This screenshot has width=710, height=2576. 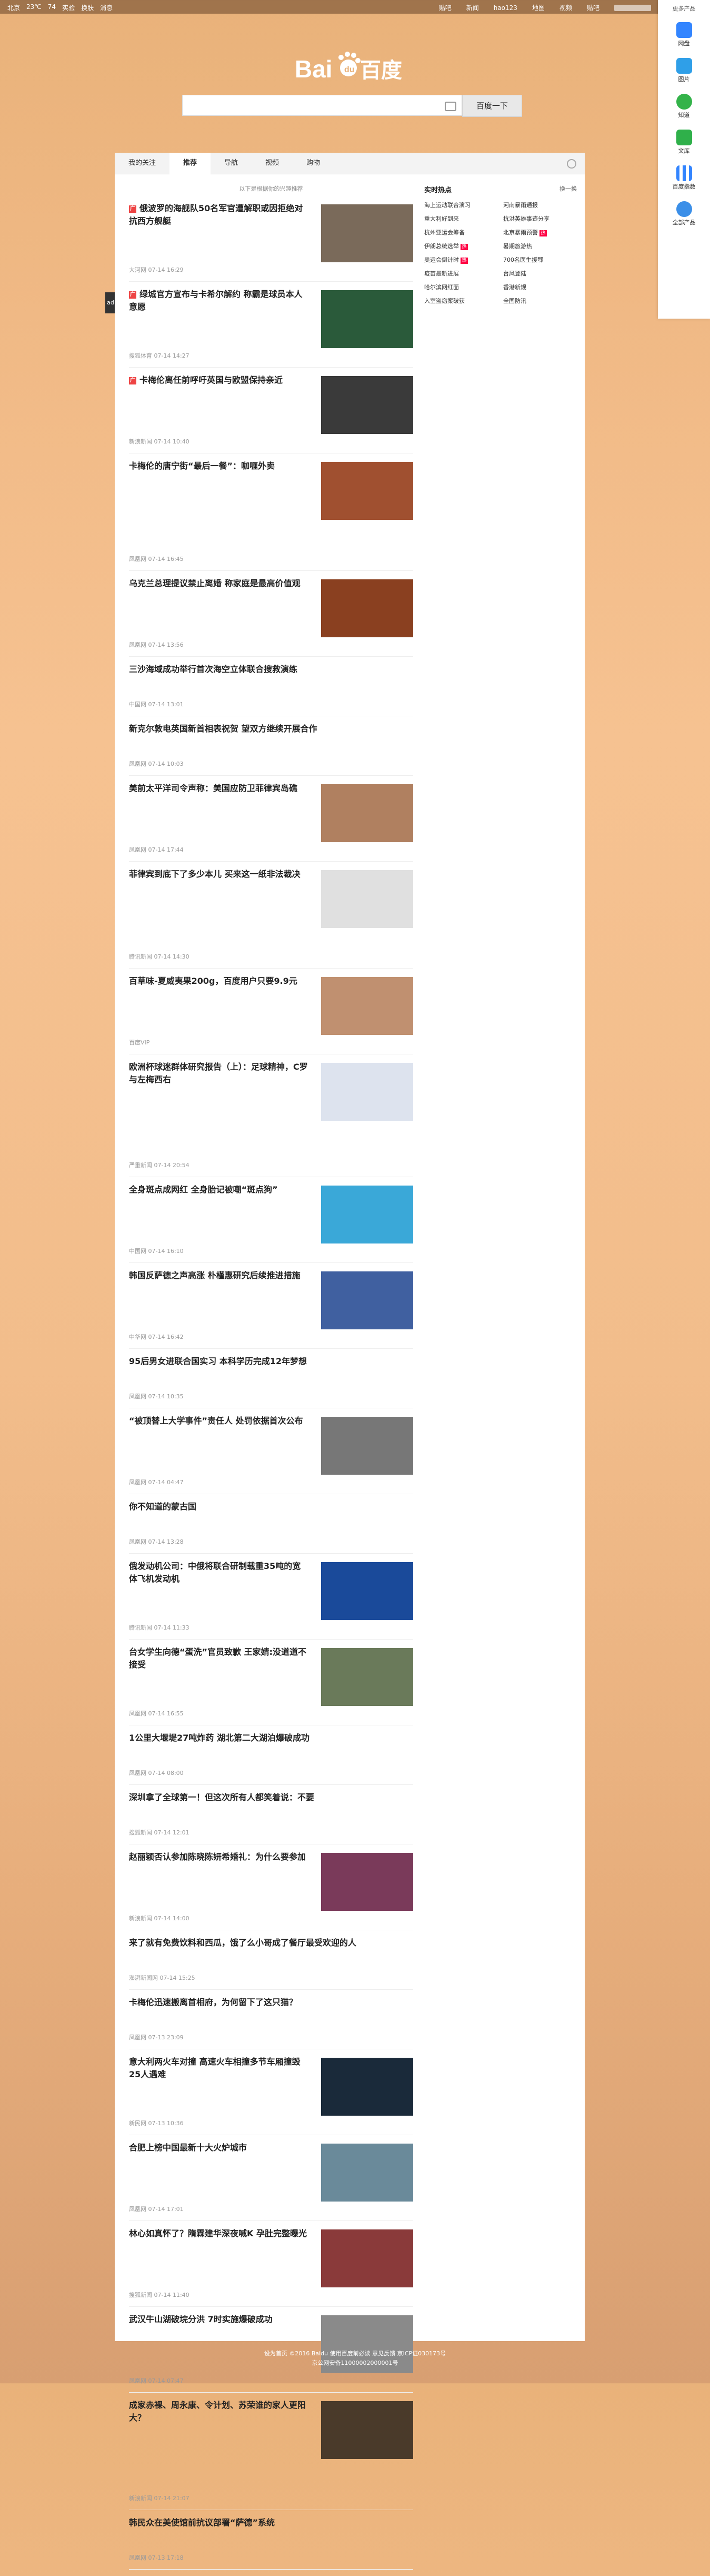 What do you see at coordinates (188, 2148) in the screenshot?
I see `news-title-text: 合肥上榜中国最新十大火炉城市` at bounding box center [188, 2148].